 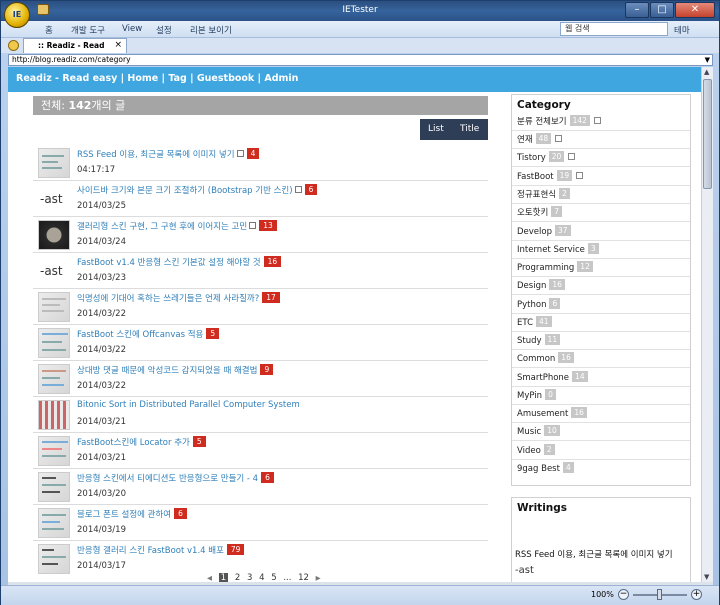 I want to click on maximize-button: □, so click(x=662, y=10).